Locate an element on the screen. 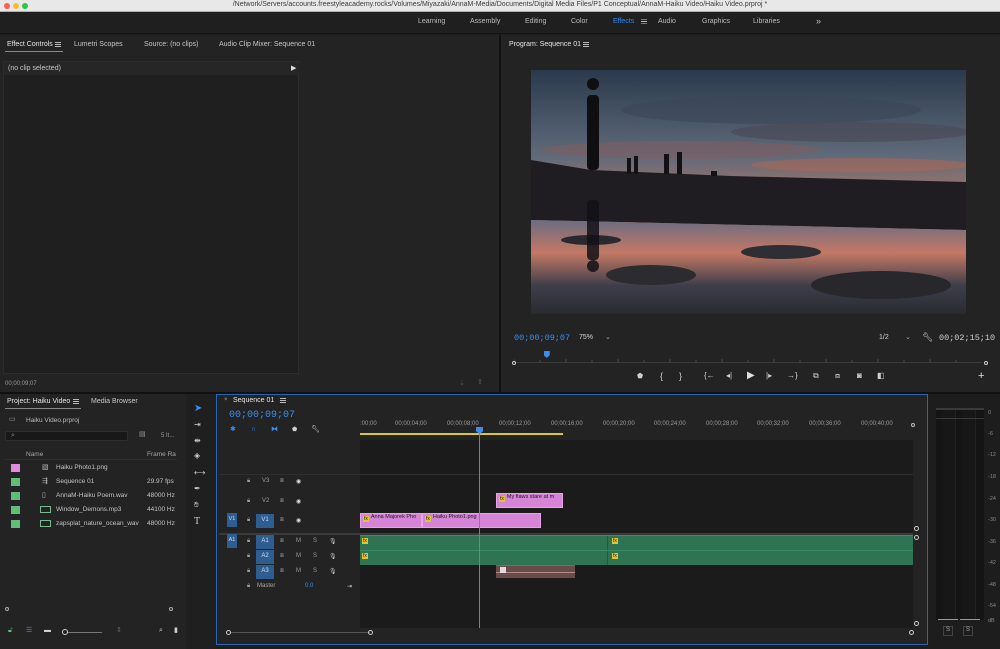 The height and width of the screenshot is (649, 1000). sort-icon: ⇕ is located at coordinates (119, 630).